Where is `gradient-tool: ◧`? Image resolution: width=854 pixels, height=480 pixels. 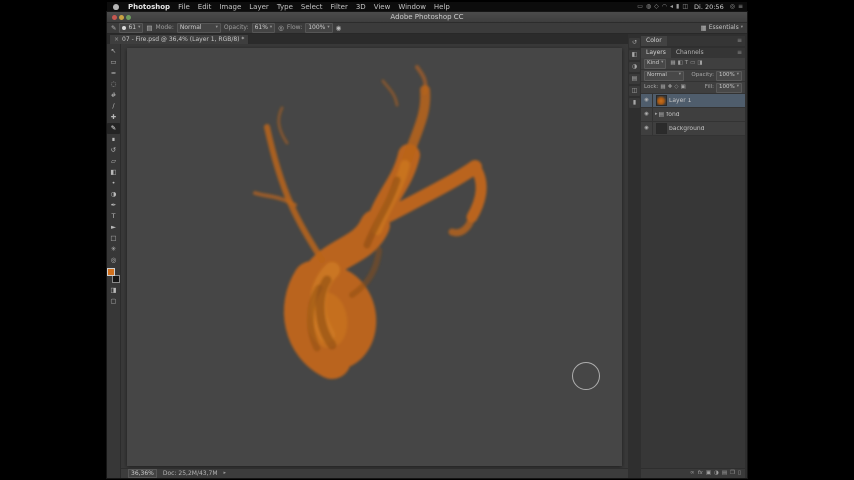
gradient-tool: ◧ is located at coordinates (113, 172).